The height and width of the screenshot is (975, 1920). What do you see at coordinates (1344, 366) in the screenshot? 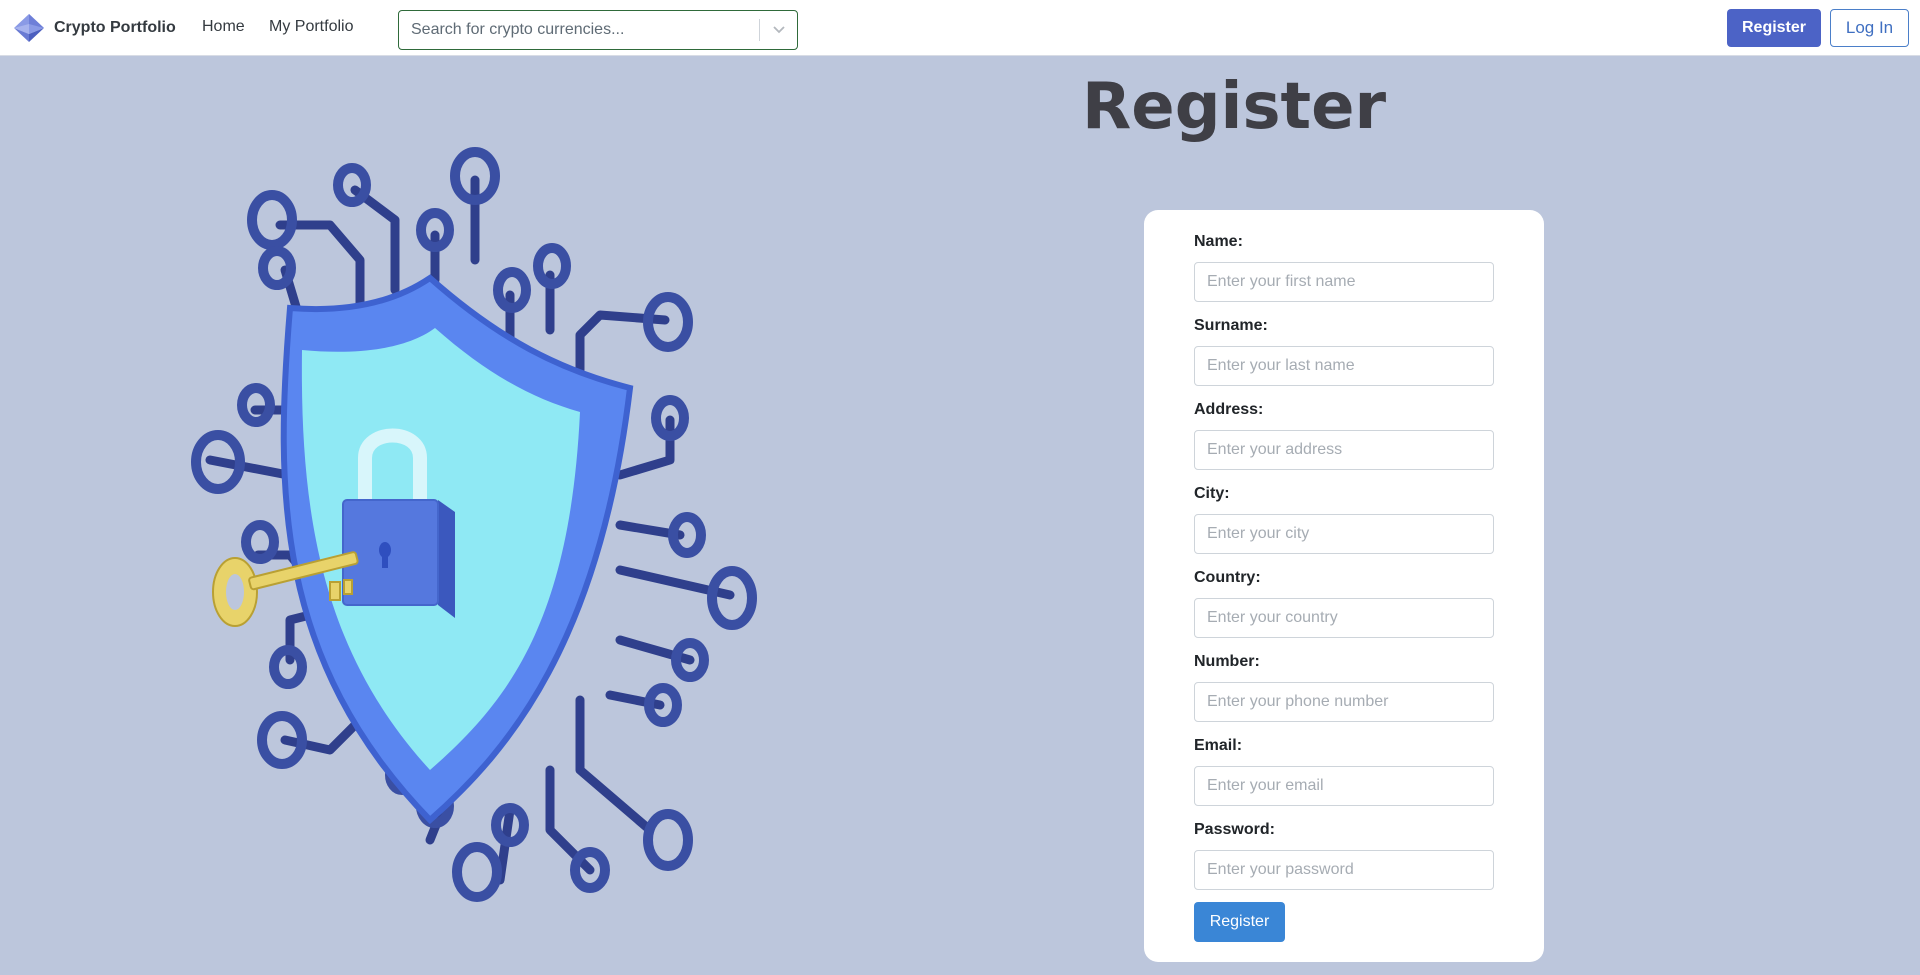
I see `last-name-input` at bounding box center [1344, 366].